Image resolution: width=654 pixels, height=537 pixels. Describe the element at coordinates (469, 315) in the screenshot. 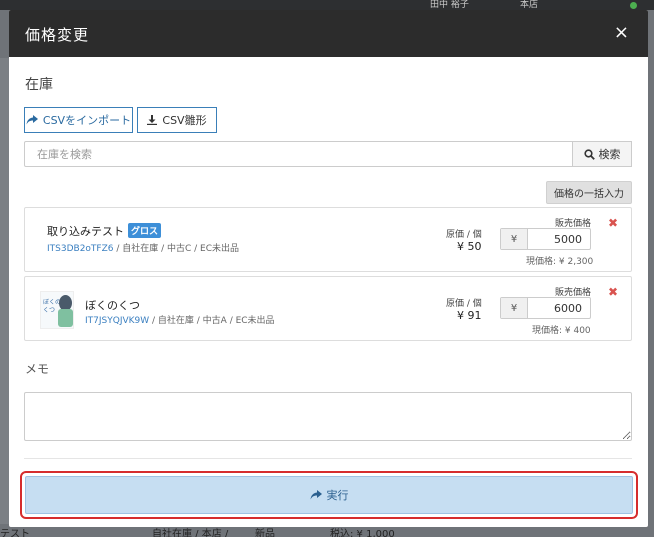

I see `cost-value: ¥ 91` at that location.